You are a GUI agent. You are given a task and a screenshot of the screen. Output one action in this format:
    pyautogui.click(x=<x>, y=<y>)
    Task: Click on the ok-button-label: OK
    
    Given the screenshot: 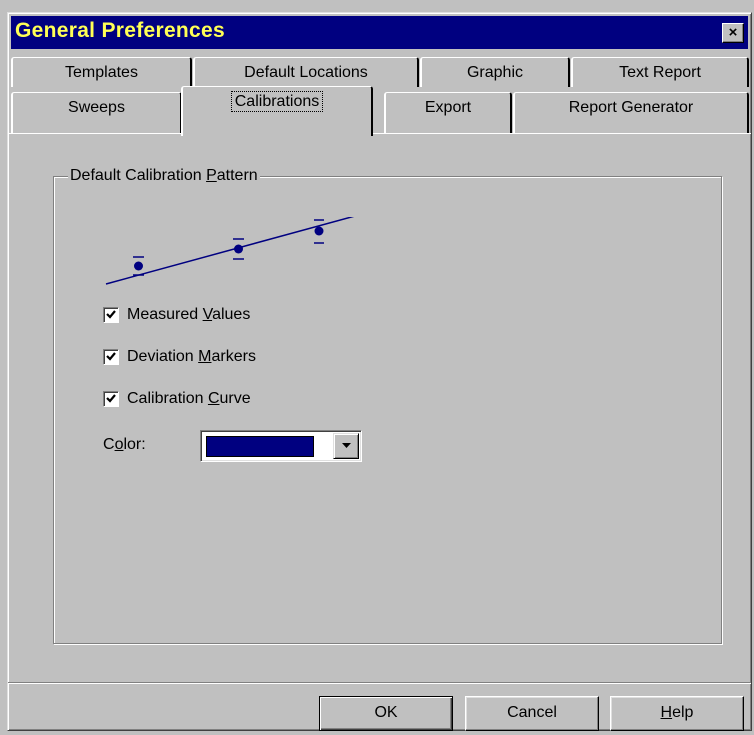 What is the action you would take?
    pyautogui.click(x=386, y=712)
    